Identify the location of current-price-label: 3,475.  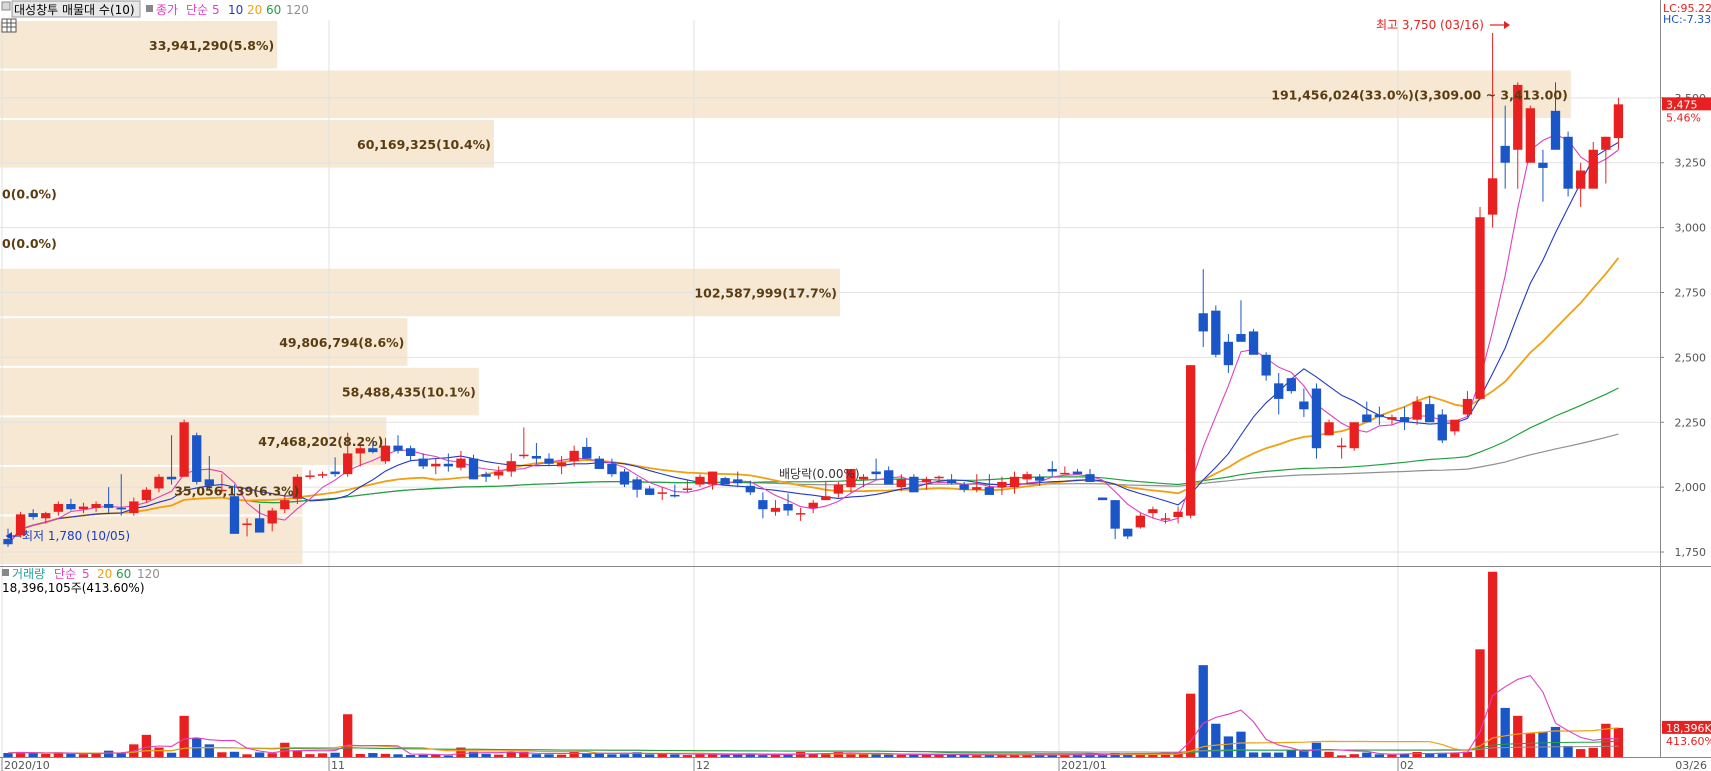
(1682, 104).